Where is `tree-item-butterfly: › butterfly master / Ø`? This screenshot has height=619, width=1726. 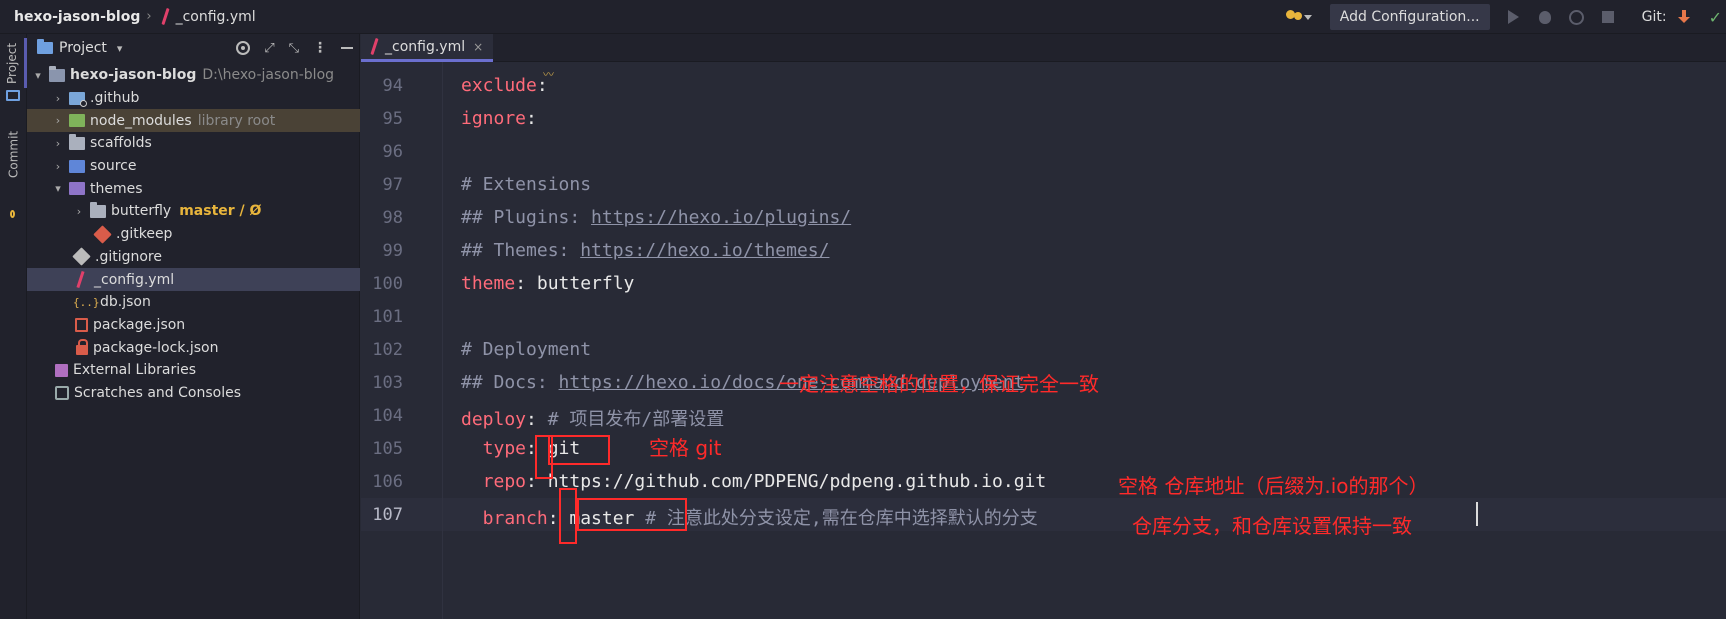
tree-item-butterfly: › butterfly master / Ø is located at coordinates (193, 211).